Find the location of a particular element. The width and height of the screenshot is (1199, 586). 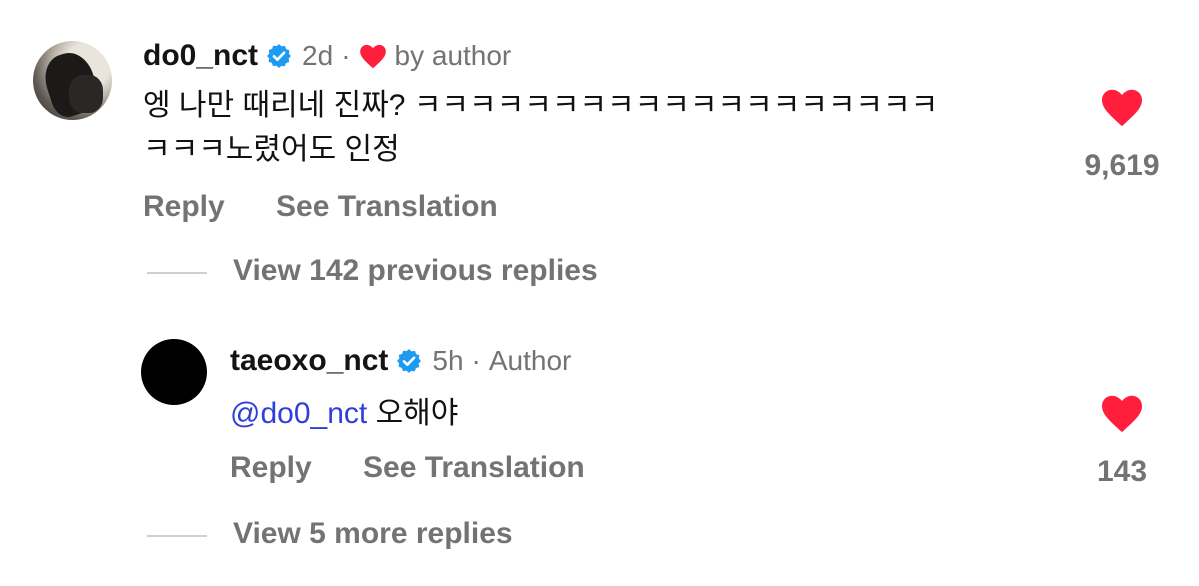

author-label: Author is located at coordinates (530, 360).